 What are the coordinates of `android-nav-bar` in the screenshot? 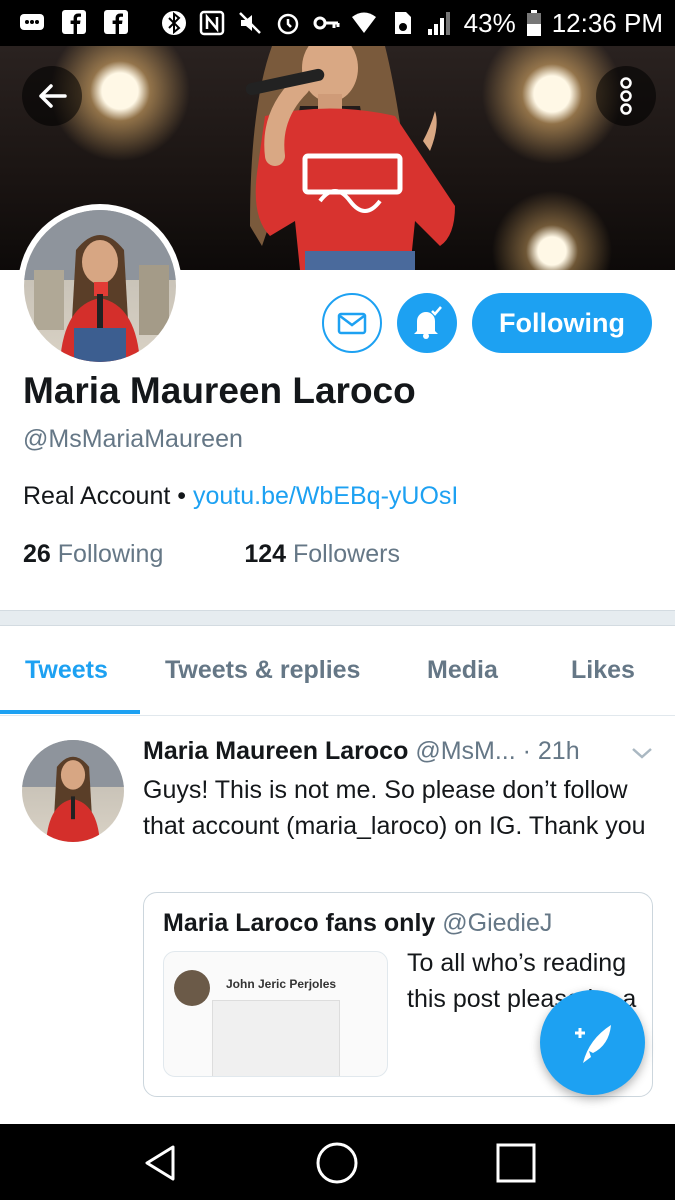 It's located at (337, 1162).